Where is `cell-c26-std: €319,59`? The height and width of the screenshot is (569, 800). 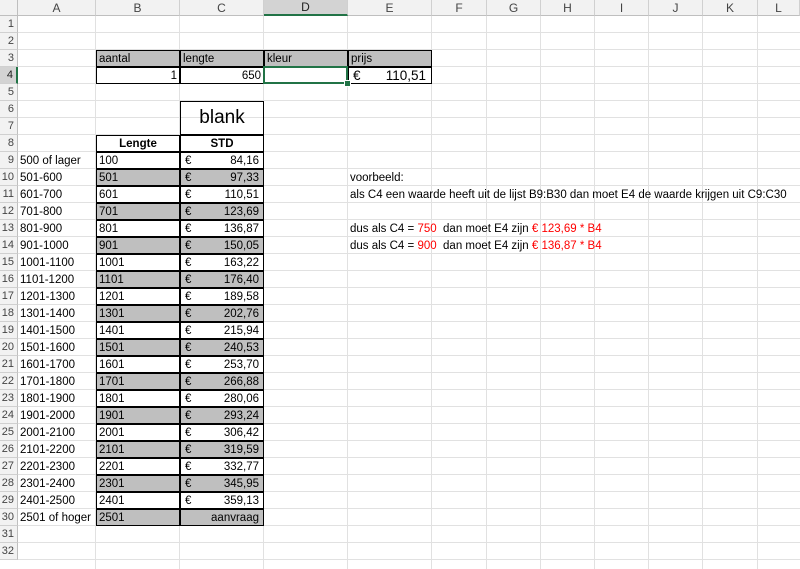
cell-c26-std: €319,59 is located at coordinates (222, 449).